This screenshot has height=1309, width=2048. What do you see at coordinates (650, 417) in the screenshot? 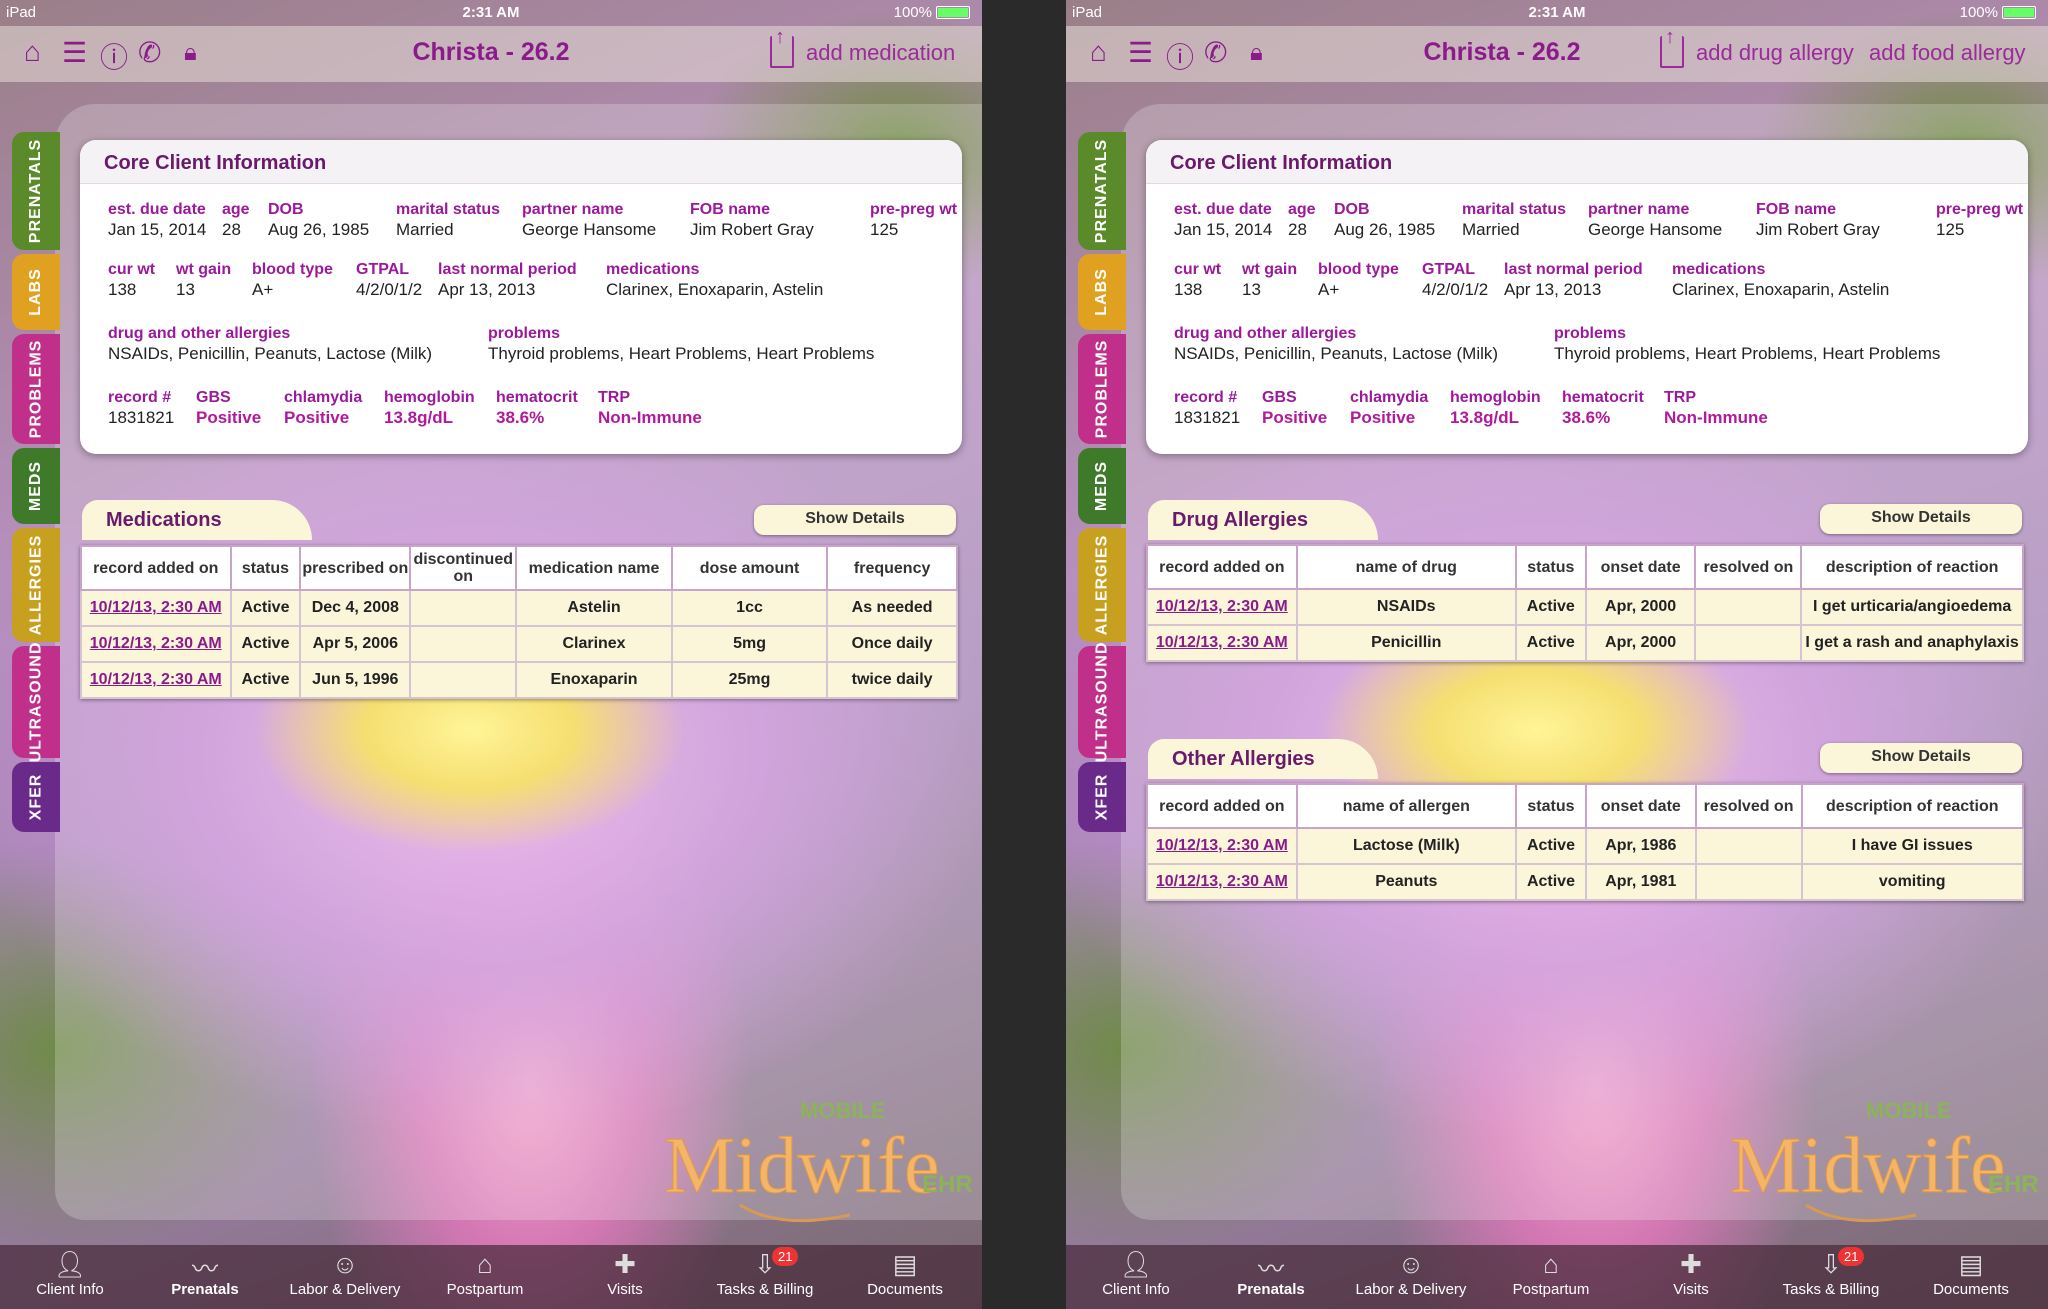
I see `core-field-value: Non-Immune` at bounding box center [650, 417].